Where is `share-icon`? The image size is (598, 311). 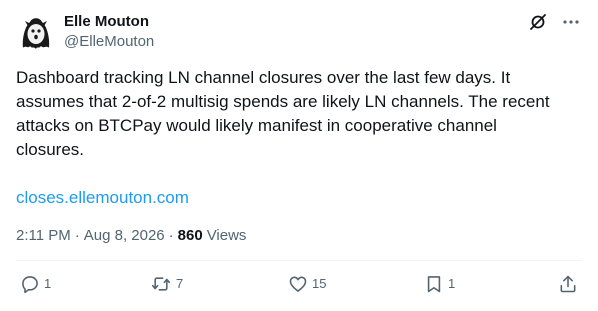
share-icon is located at coordinates (568, 284).